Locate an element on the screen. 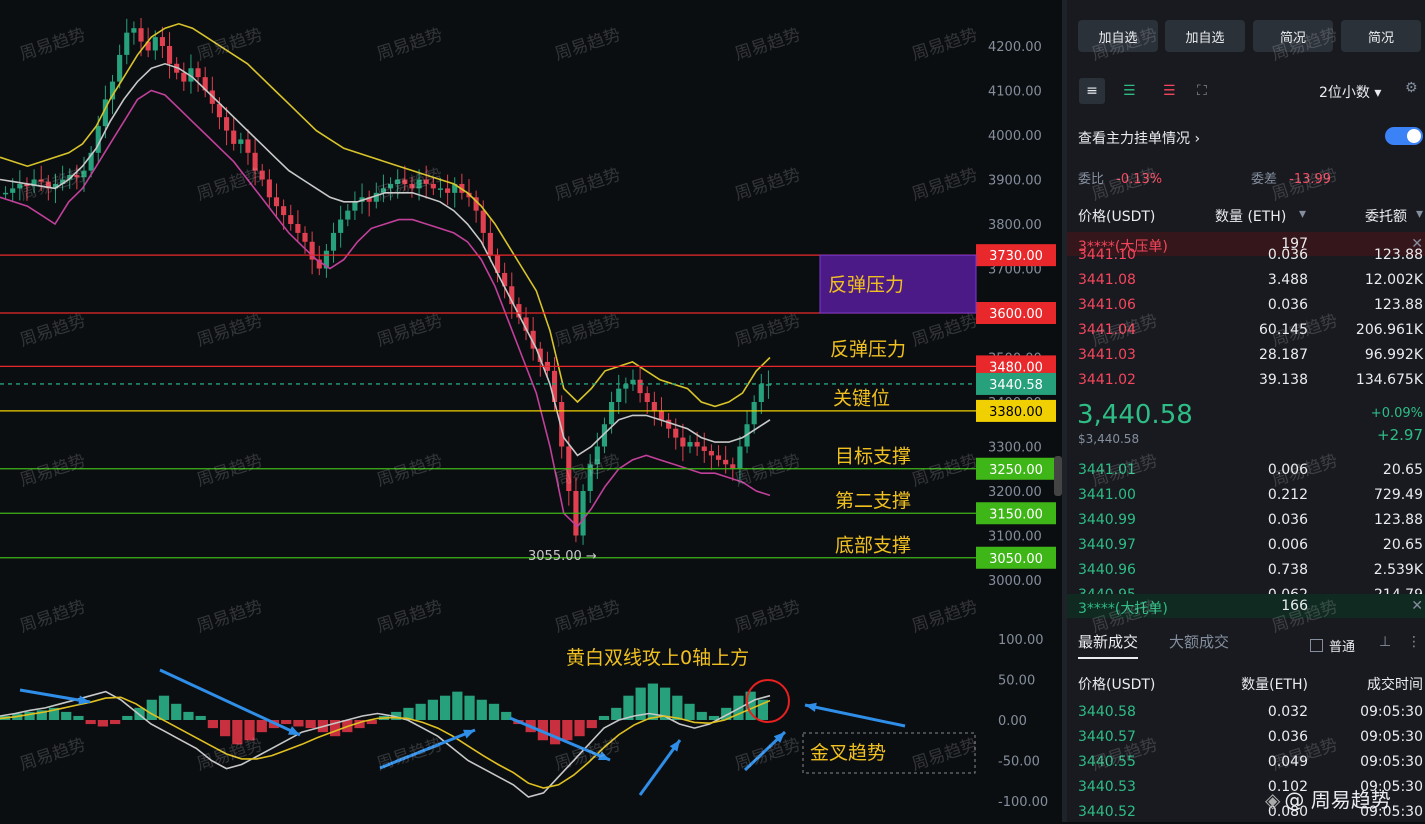 This screenshot has width=1425, height=824. view-both-icon: ≡ is located at coordinates (1092, 91).